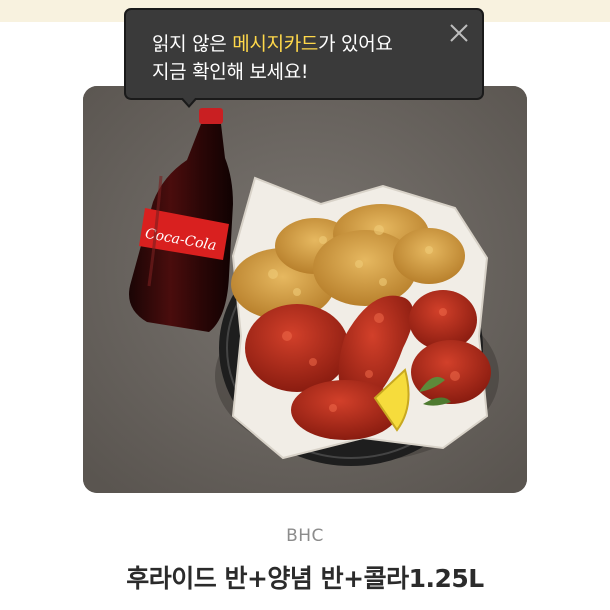  I want to click on tooltip-message: 읽지 않은 메시지카드가 있어요 지금 확인해 보세요!, so click(297, 58).